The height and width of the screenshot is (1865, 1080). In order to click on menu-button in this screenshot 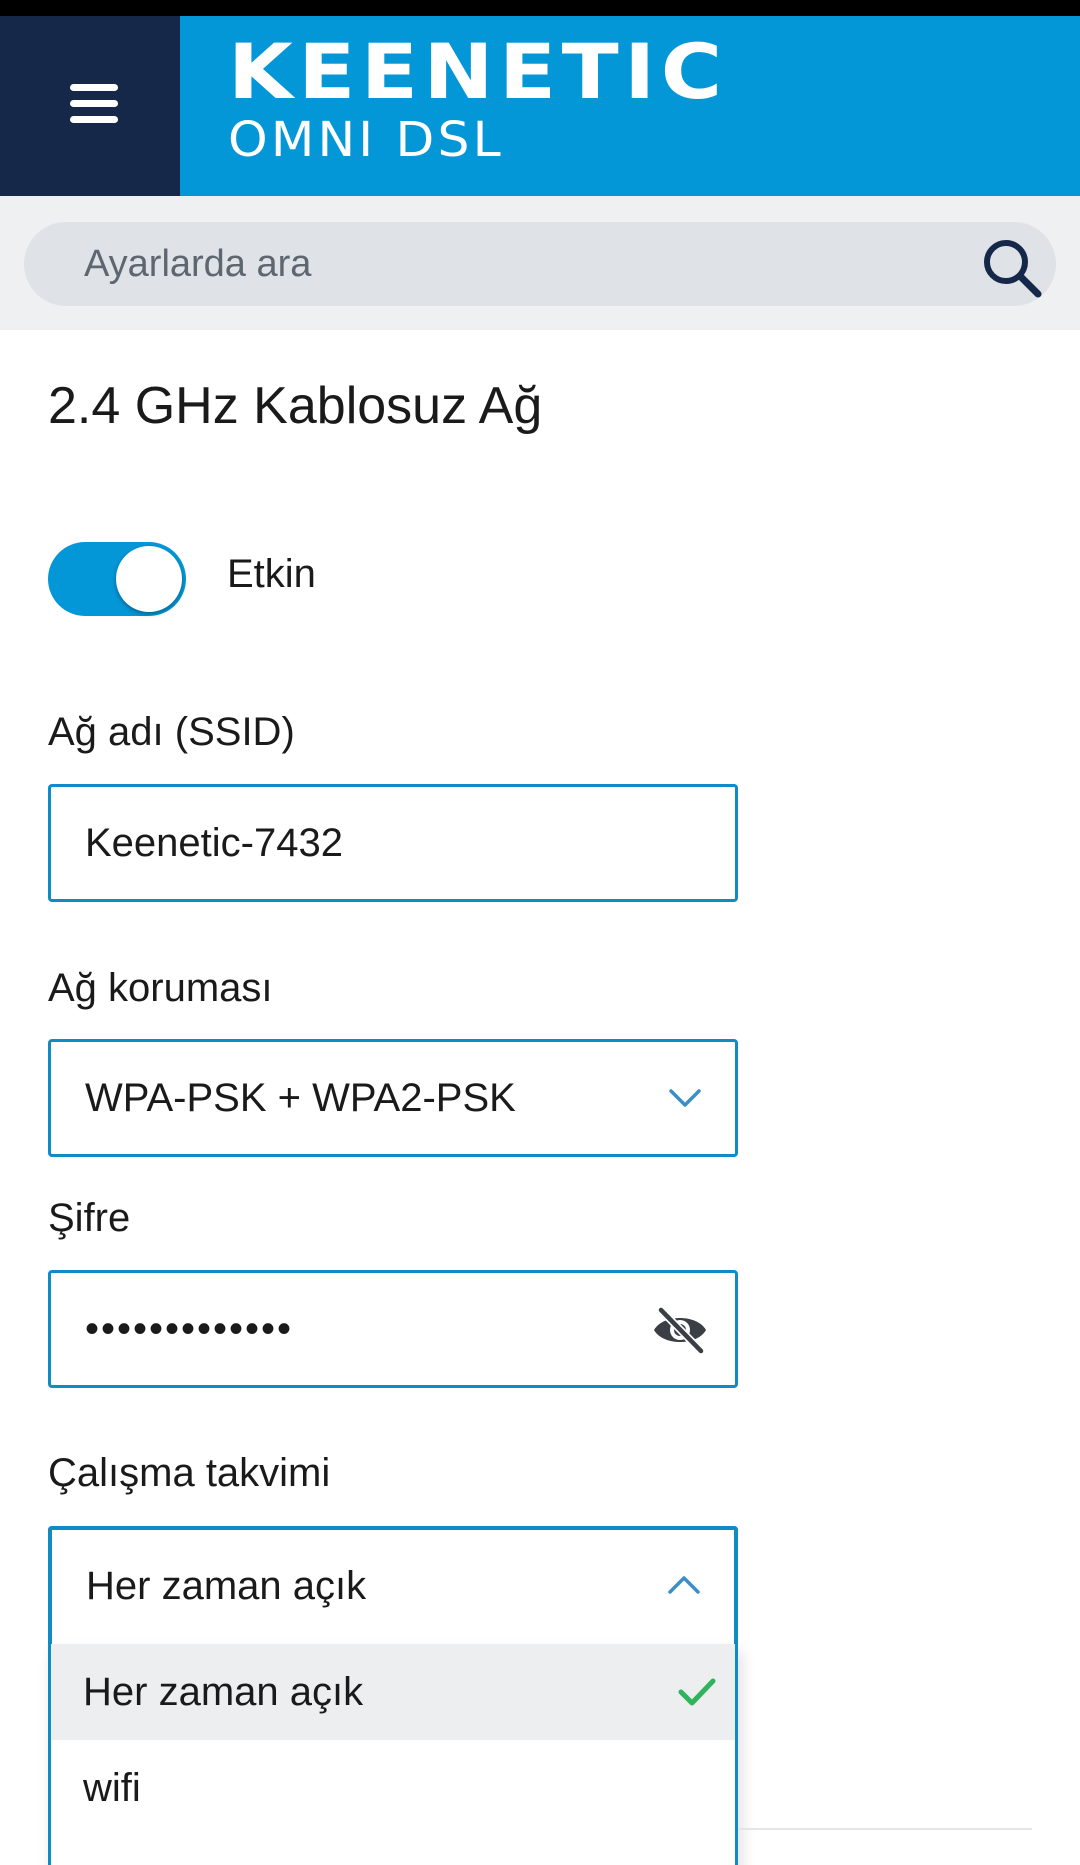, I will do `click(90, 106)`.